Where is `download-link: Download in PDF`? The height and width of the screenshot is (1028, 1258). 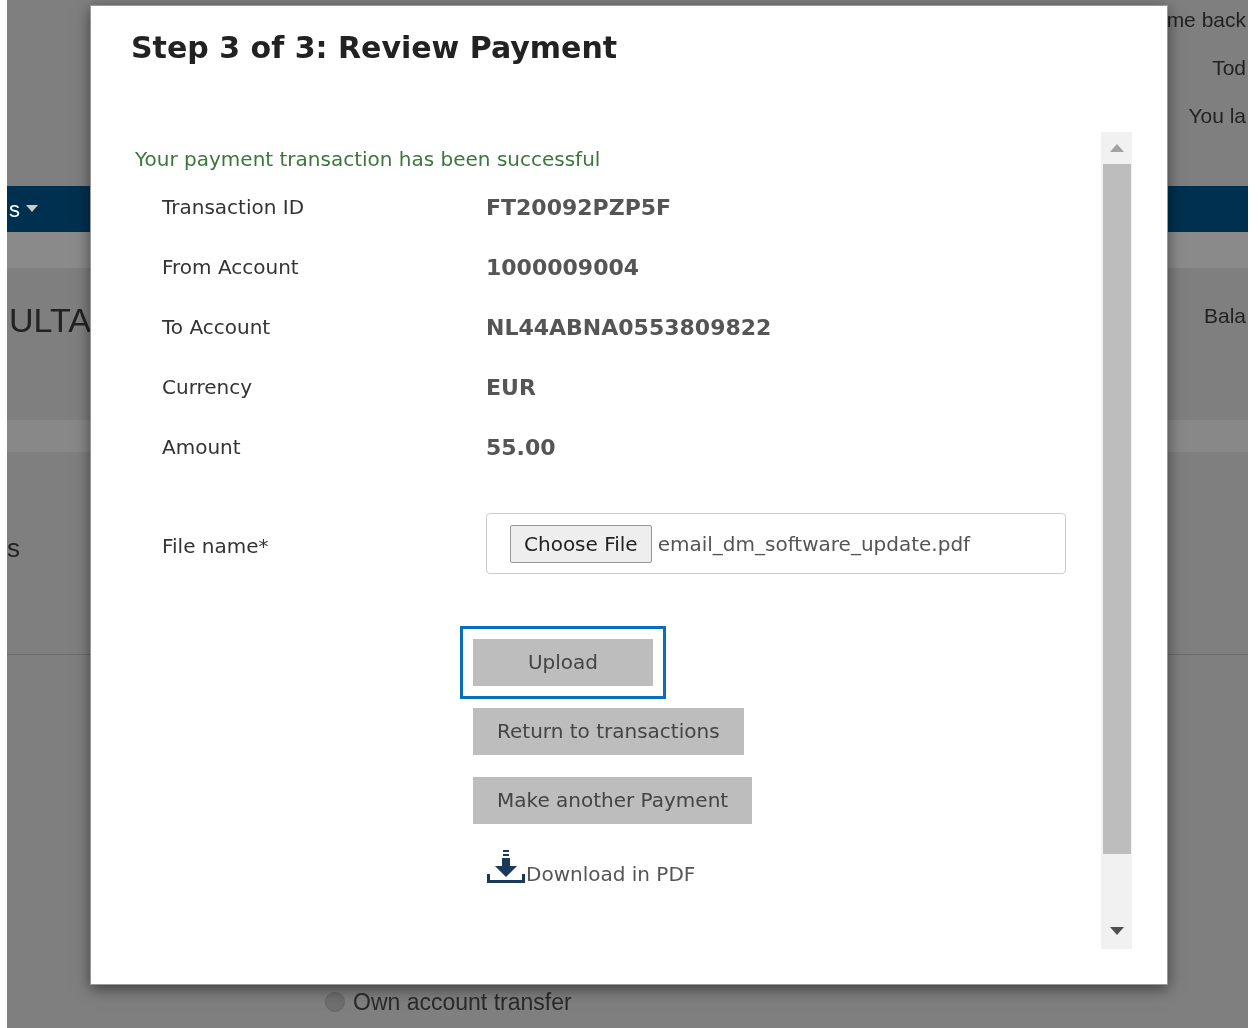 download-link: Download in PDF is located at coordinates (611, 874).